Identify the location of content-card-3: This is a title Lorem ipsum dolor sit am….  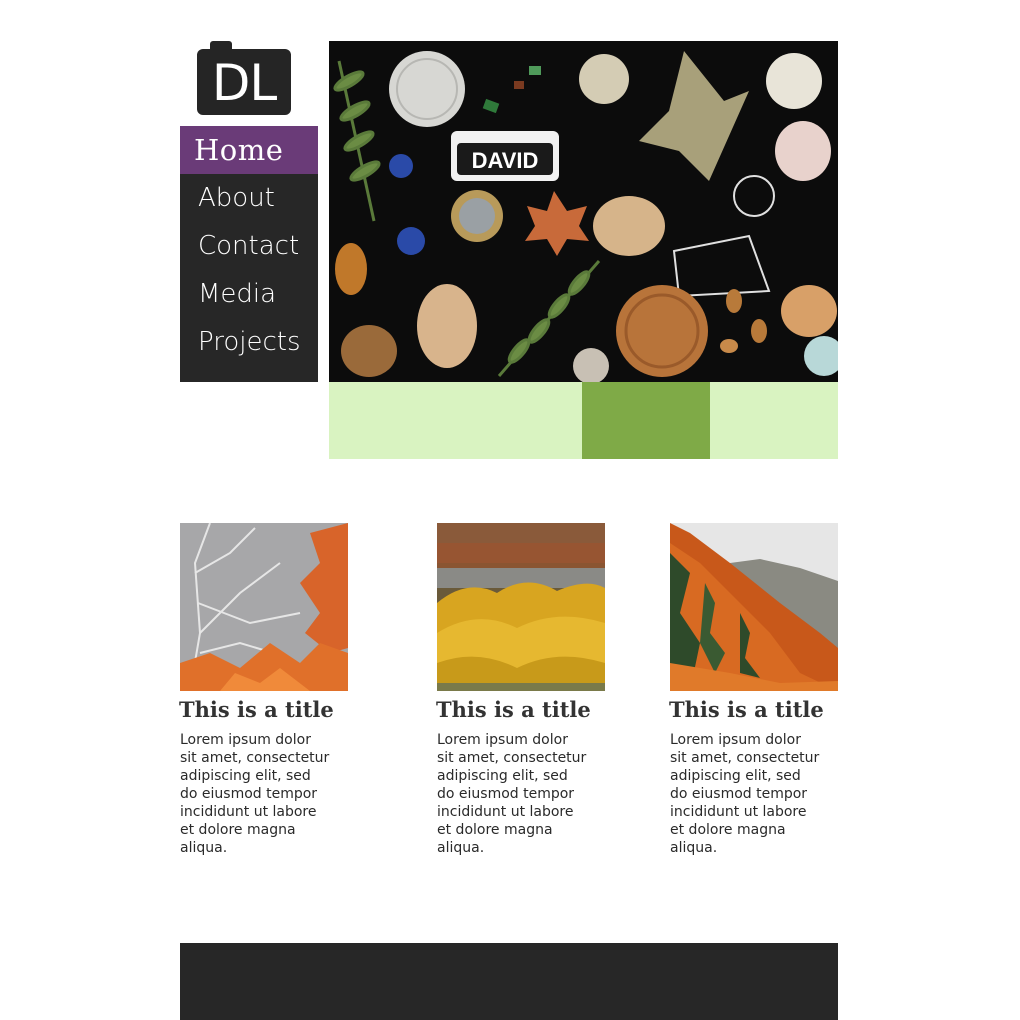
(753, 690).